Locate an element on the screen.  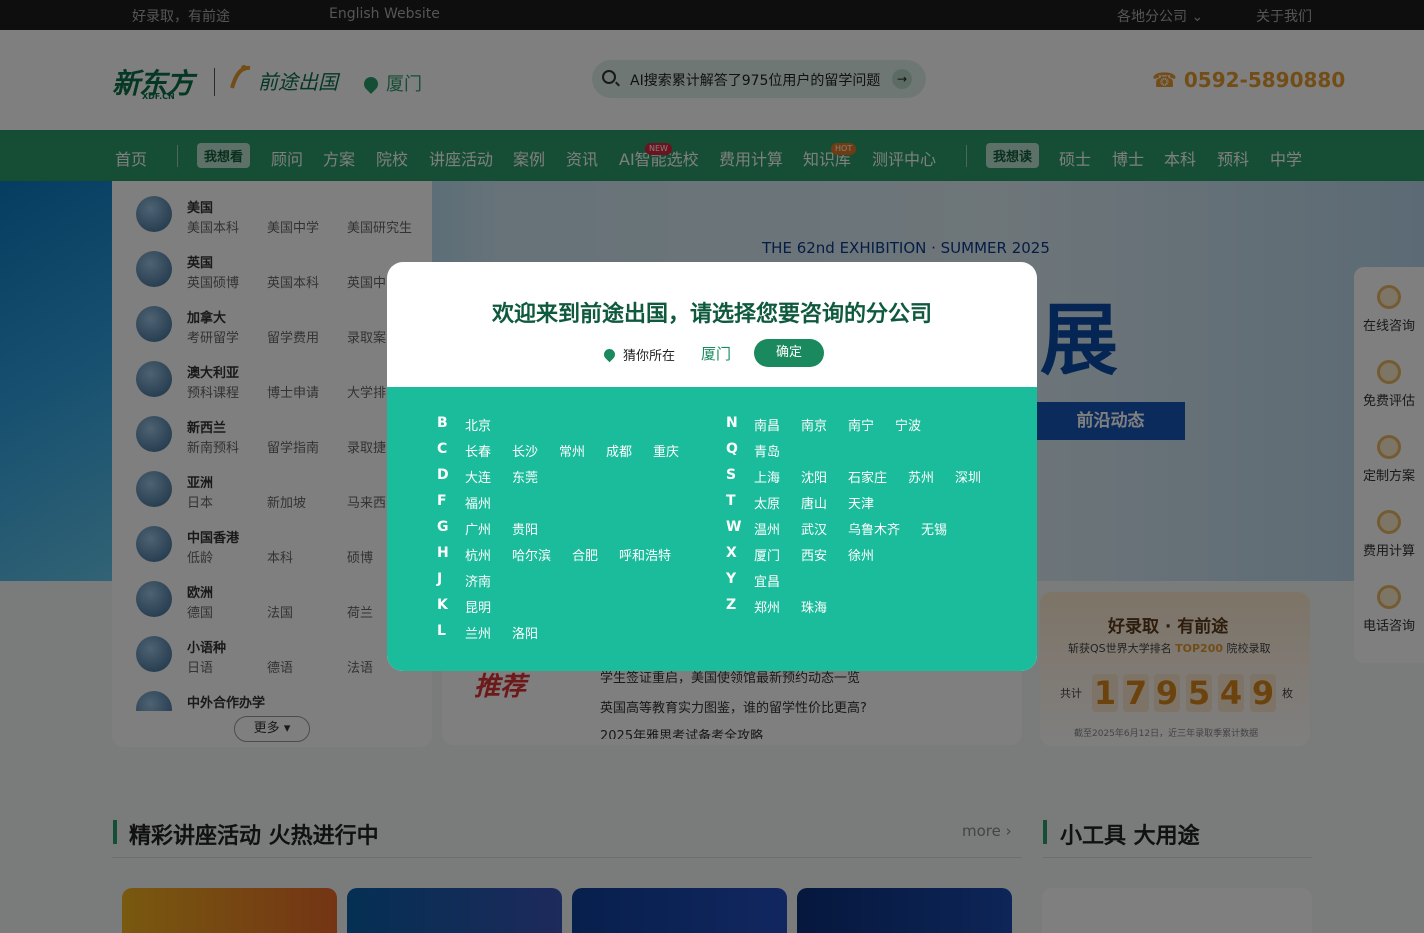
group-letter: F is located at coordinates (442, 501).